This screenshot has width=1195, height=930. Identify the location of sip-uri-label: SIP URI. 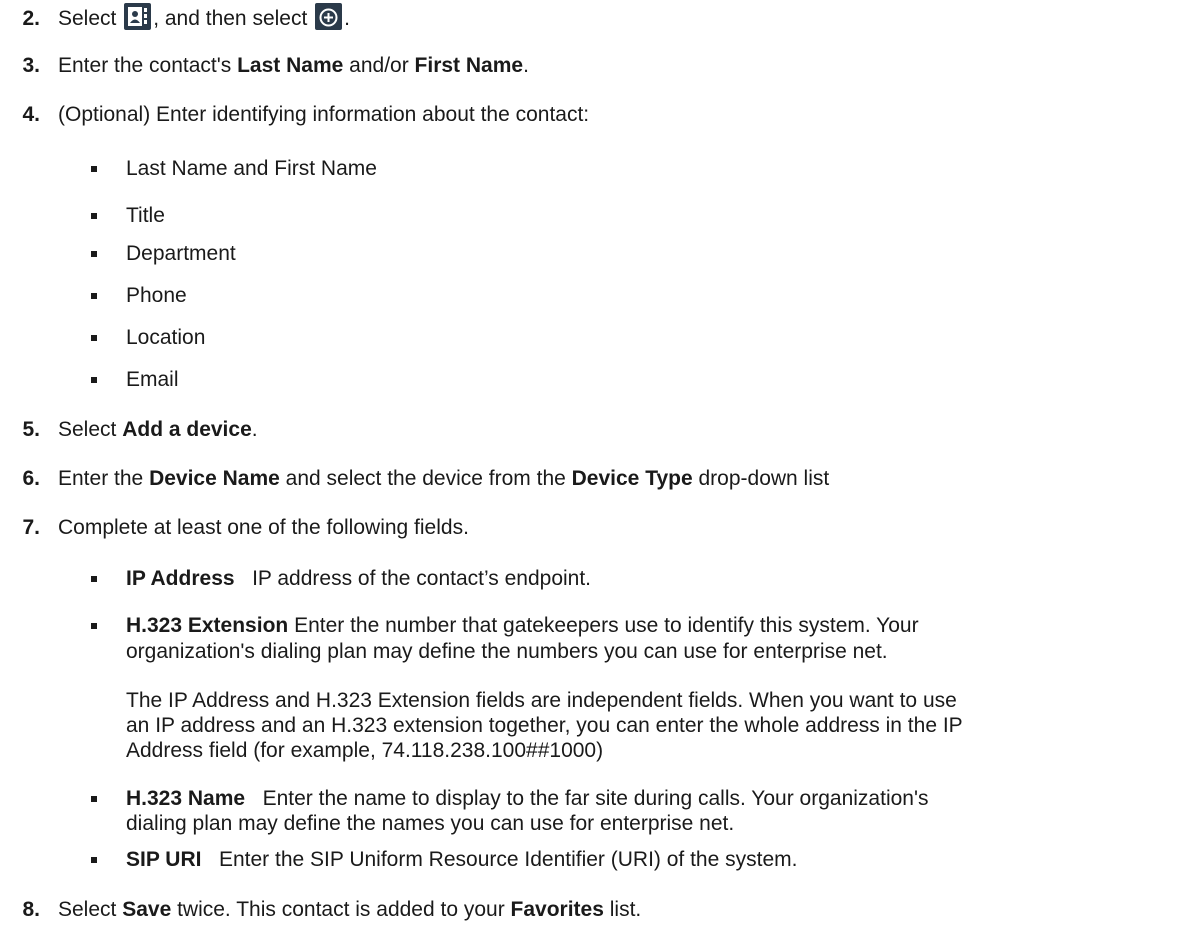
(164, 859).